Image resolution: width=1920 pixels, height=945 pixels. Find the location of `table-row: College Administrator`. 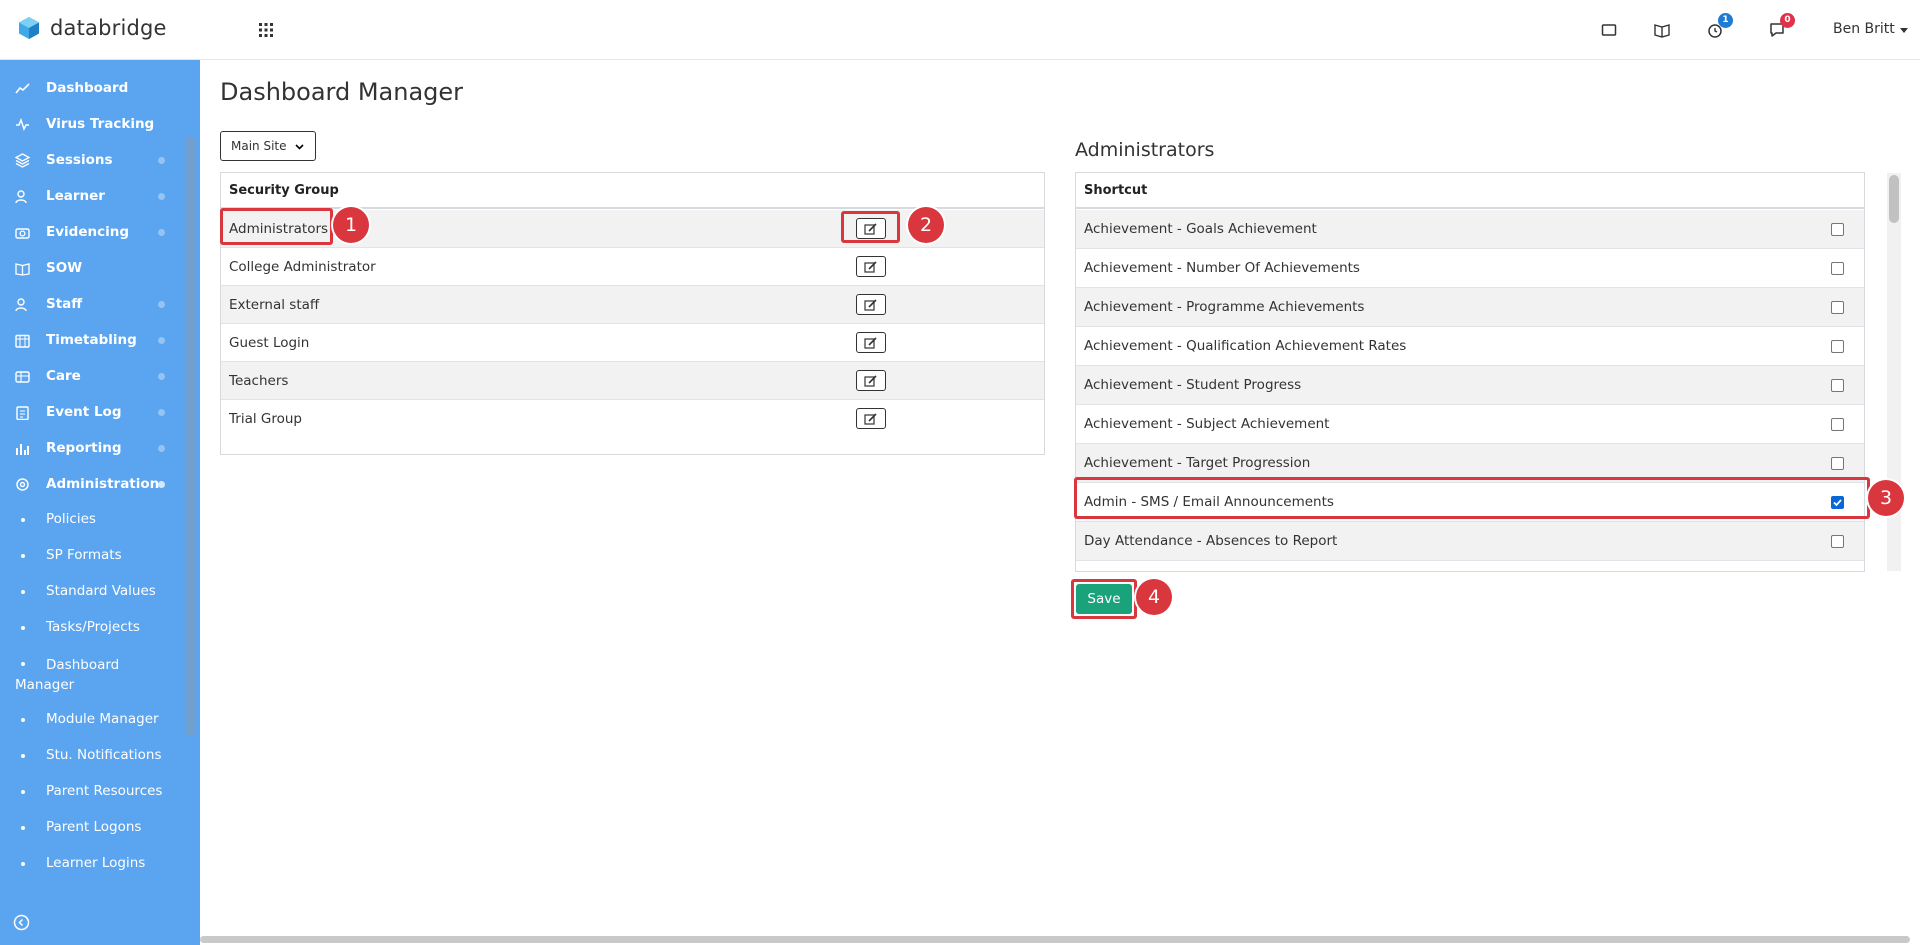

table-row: College Administrator is located at coordinates (632, 267).